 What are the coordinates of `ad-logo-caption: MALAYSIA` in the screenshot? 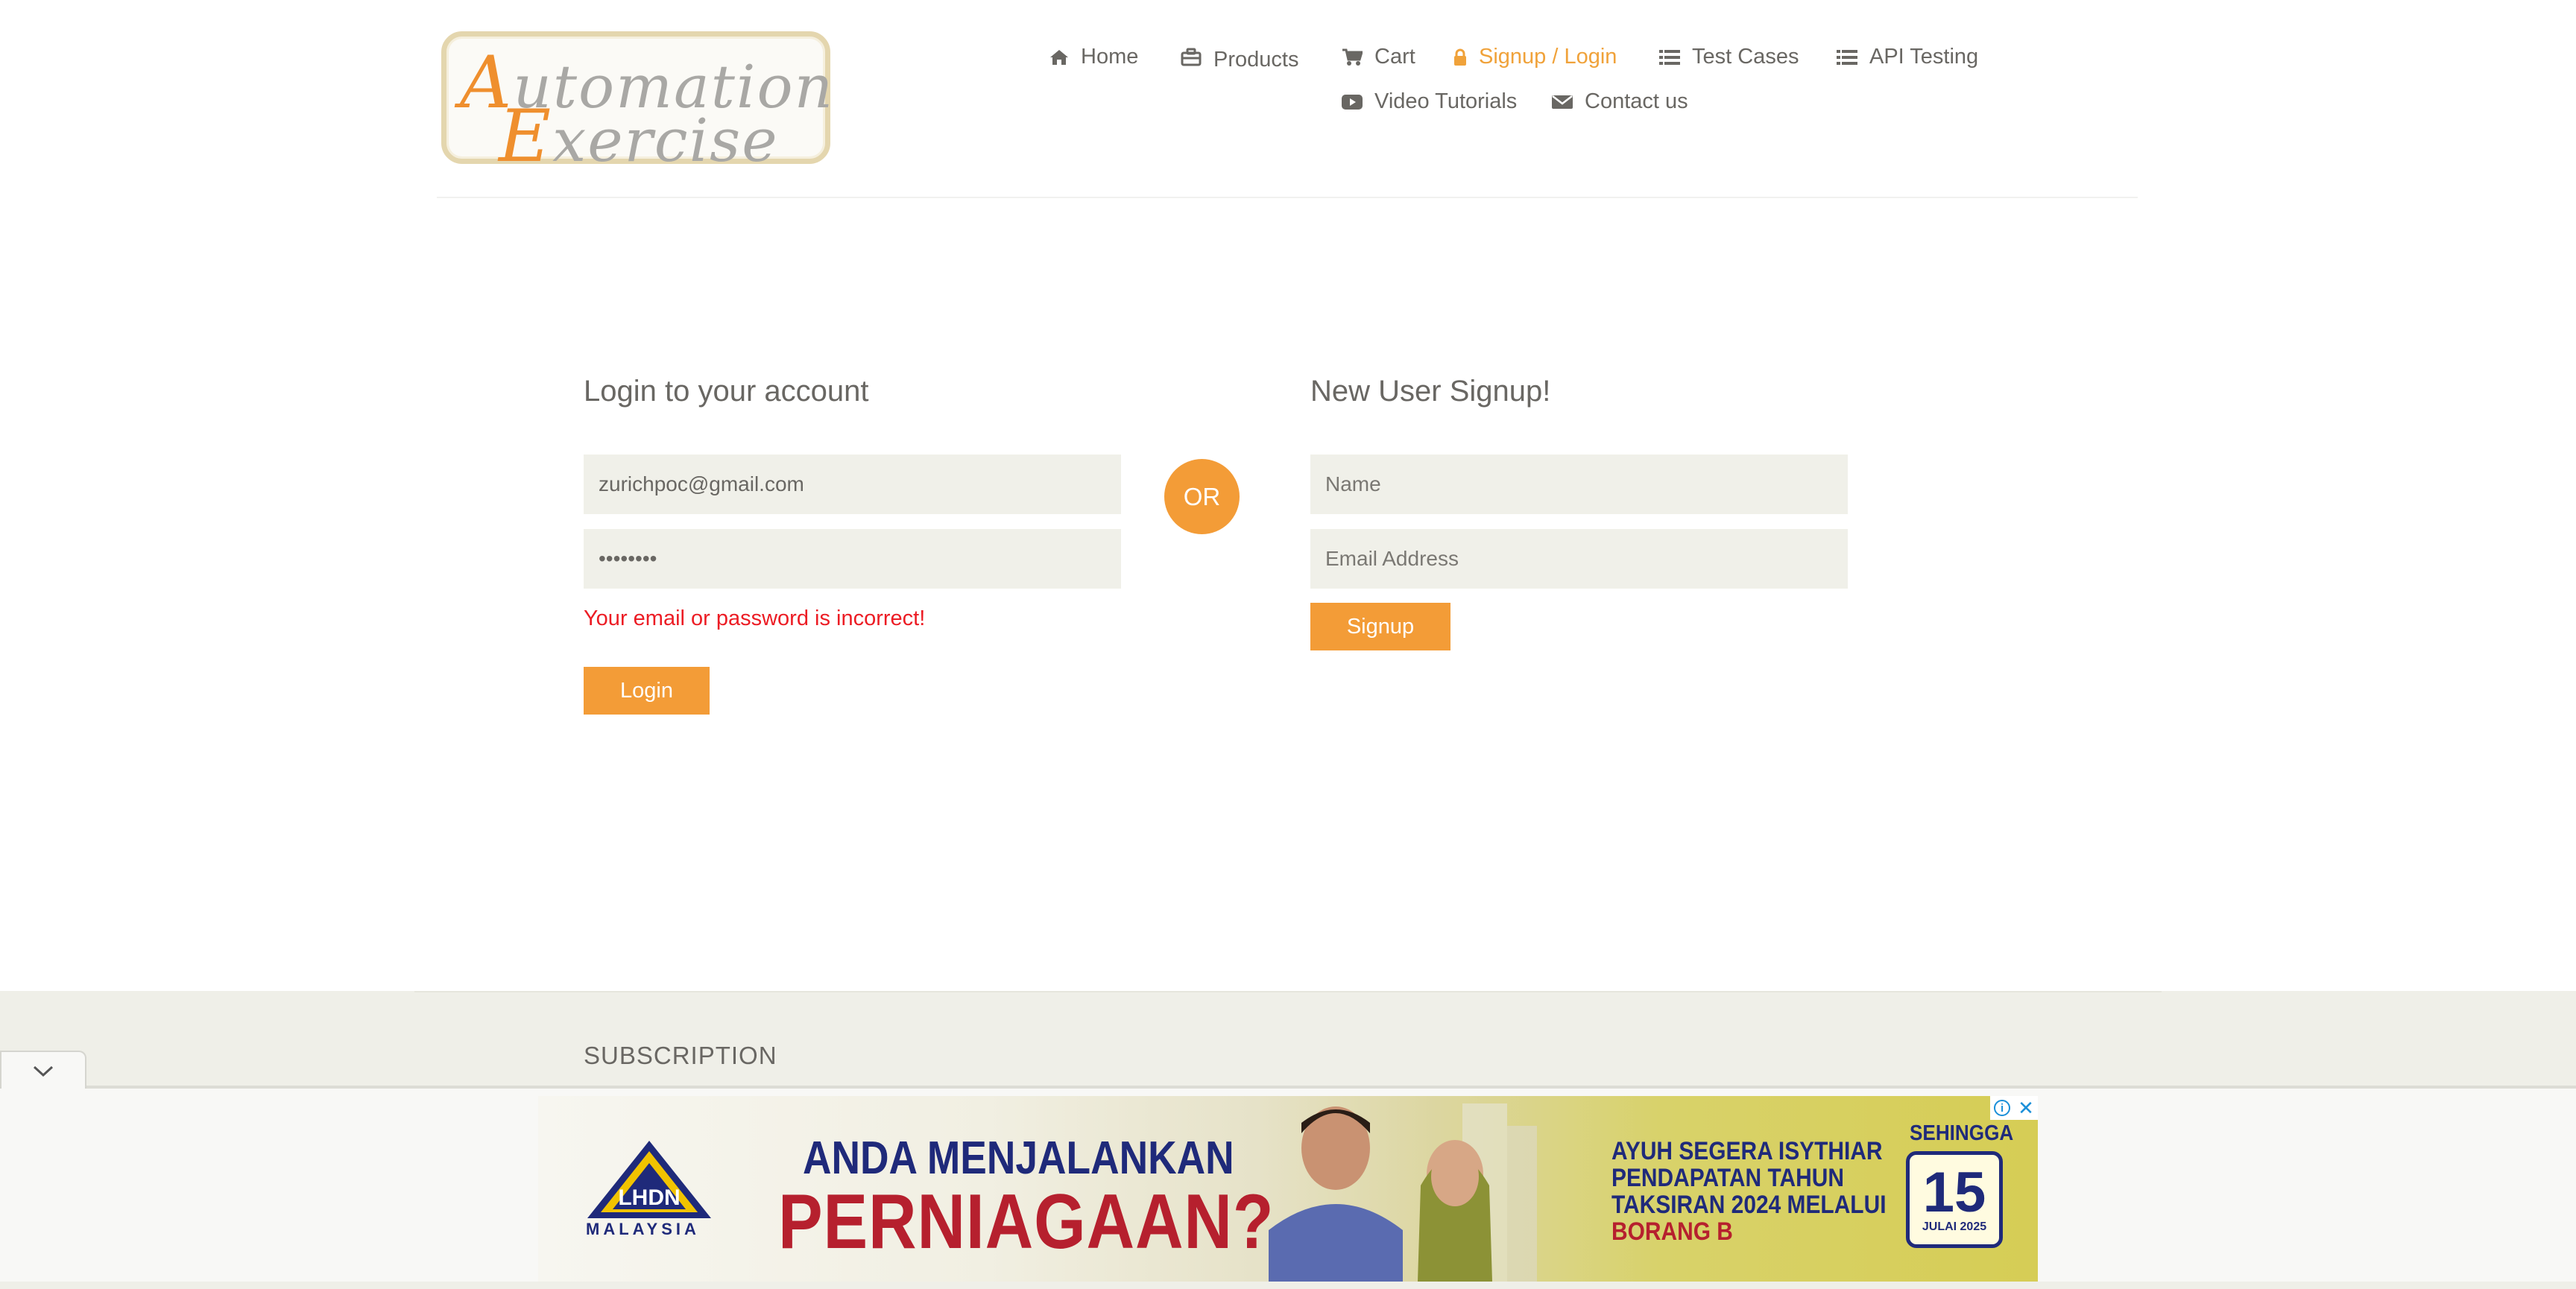 It's located at (643, 1229).